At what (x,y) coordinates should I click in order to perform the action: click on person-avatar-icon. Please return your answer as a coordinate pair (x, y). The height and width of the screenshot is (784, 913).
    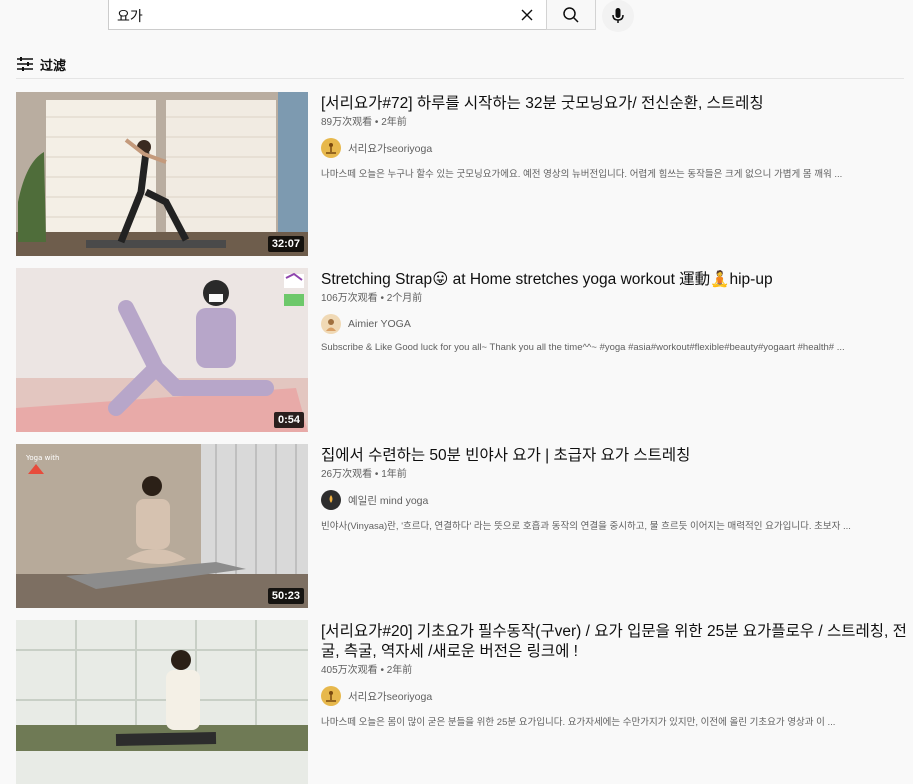
    Looking at the image, I should click on (331, 325).